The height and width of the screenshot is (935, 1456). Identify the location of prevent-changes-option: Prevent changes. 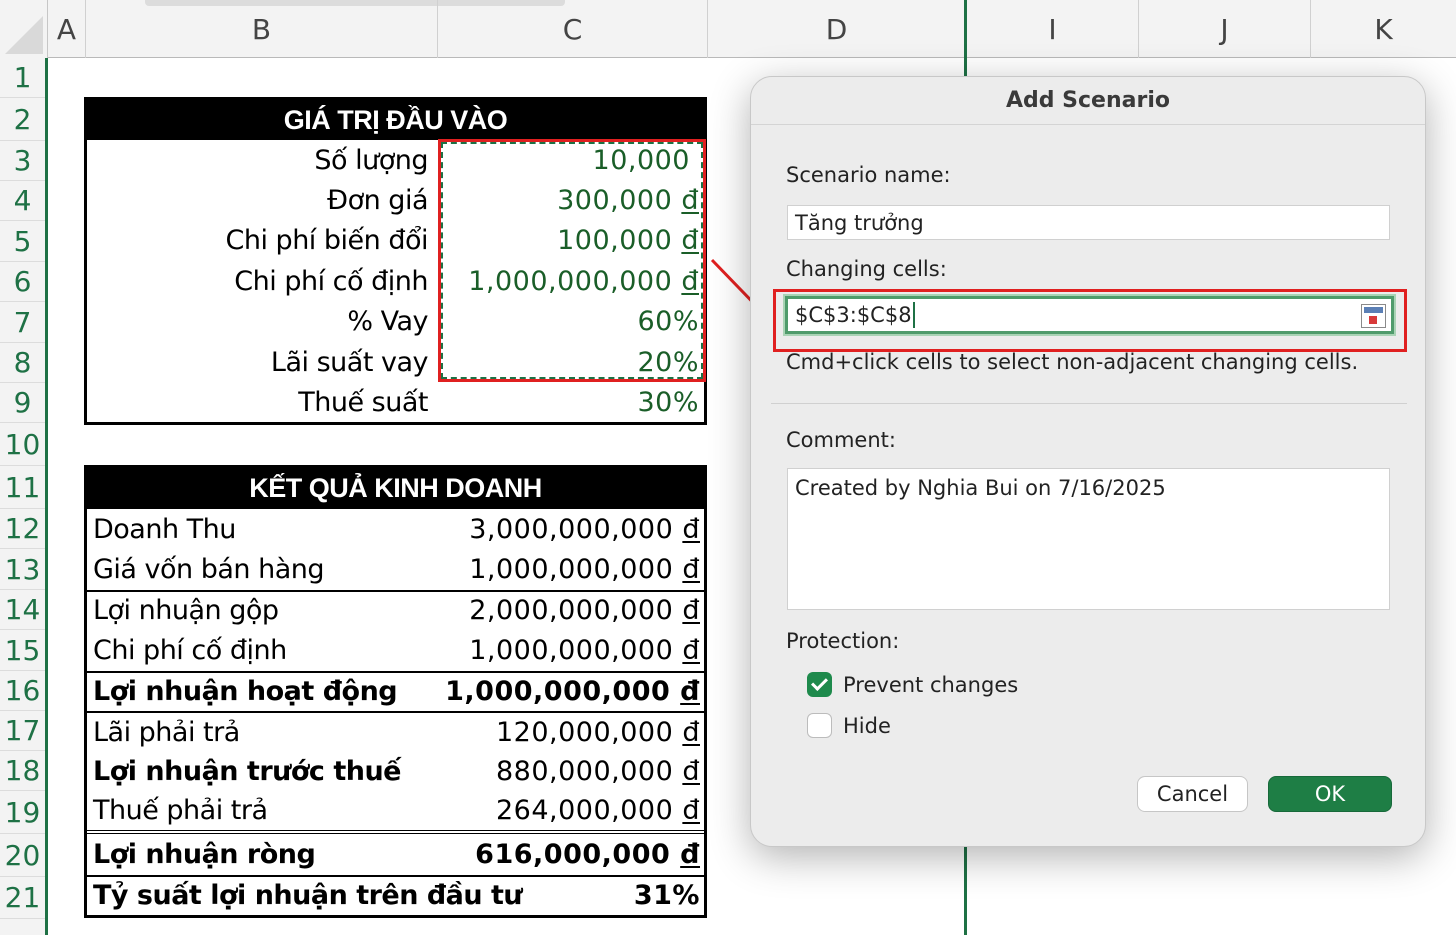
(912, 684).